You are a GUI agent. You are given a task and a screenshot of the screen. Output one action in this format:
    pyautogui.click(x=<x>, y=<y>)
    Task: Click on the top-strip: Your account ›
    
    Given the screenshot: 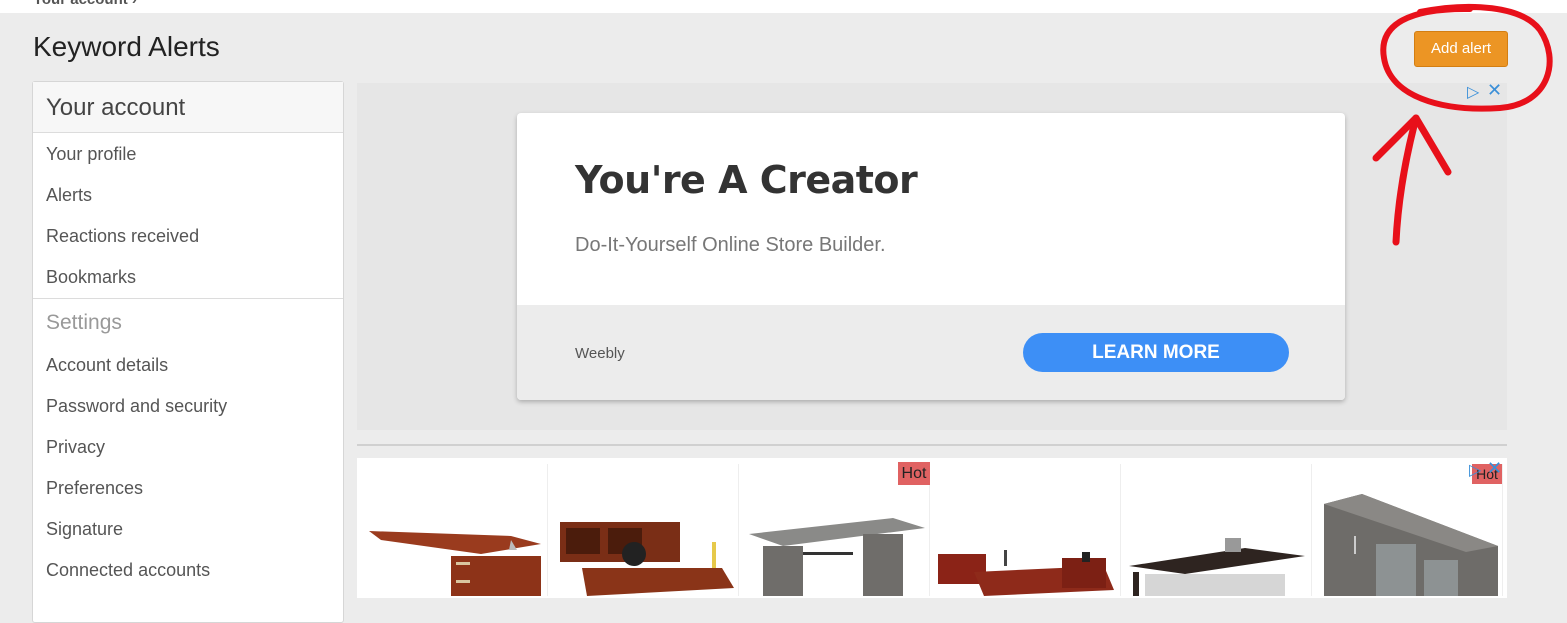 What is the action you would take?
    pyautogui.click(x=783, y=6)
    